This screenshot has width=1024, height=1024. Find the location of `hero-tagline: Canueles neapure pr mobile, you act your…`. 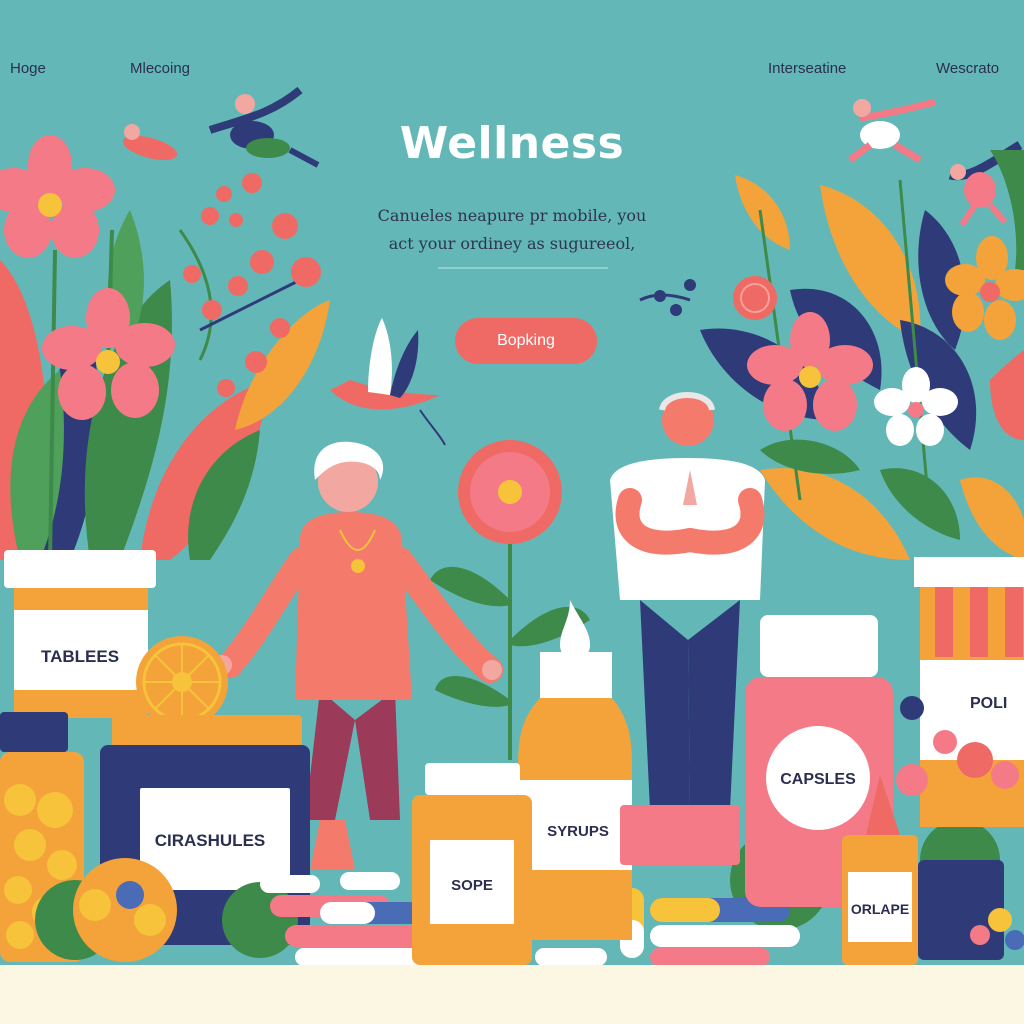

hero-tagline: Canueles neapure pr mobile, you act your… is located at coordinates (512, 230).